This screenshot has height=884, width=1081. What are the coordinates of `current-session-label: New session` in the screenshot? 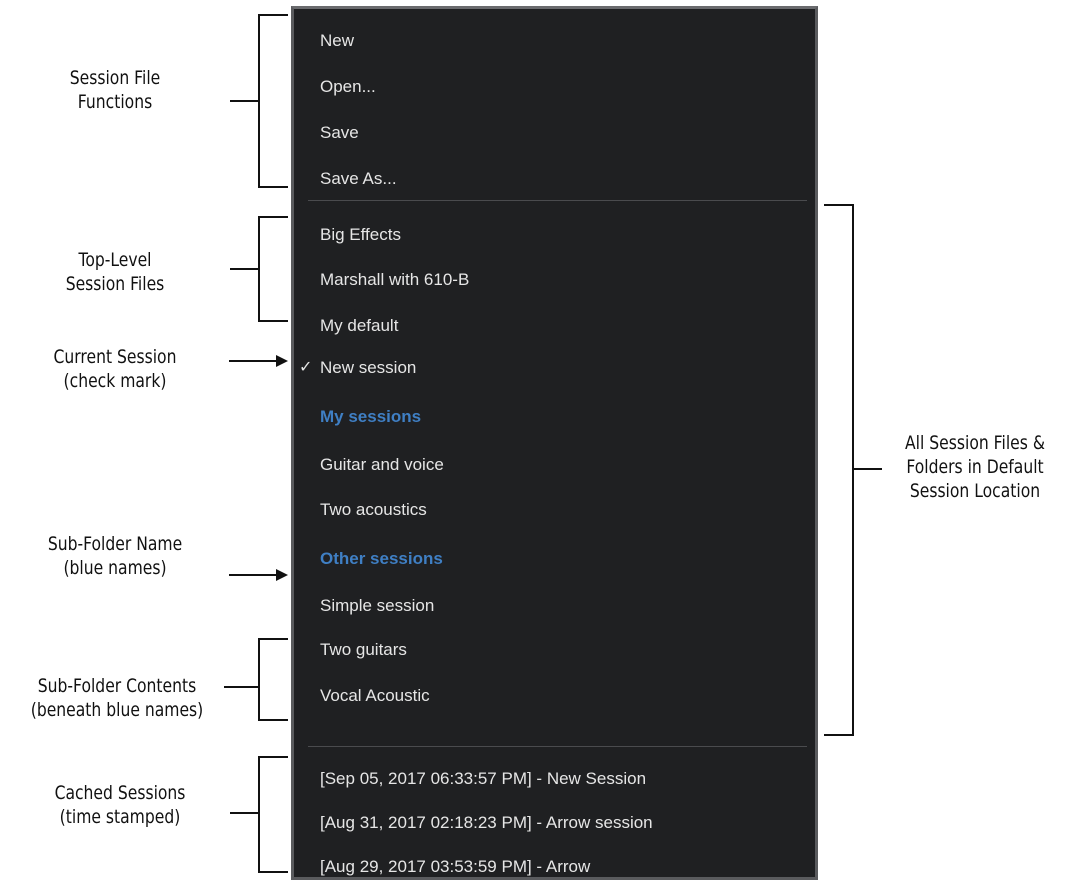 It's located at (368, 367).